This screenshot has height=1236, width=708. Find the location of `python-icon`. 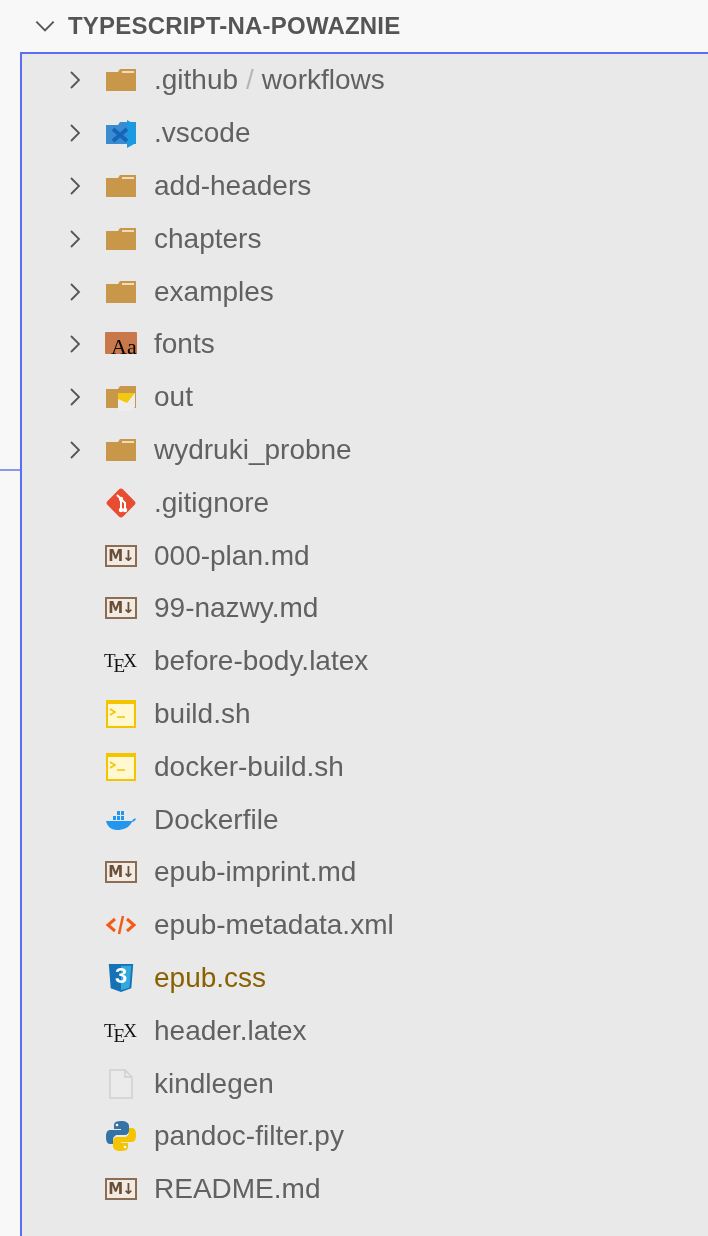

python-icon is located at coordinates (121, 1136).